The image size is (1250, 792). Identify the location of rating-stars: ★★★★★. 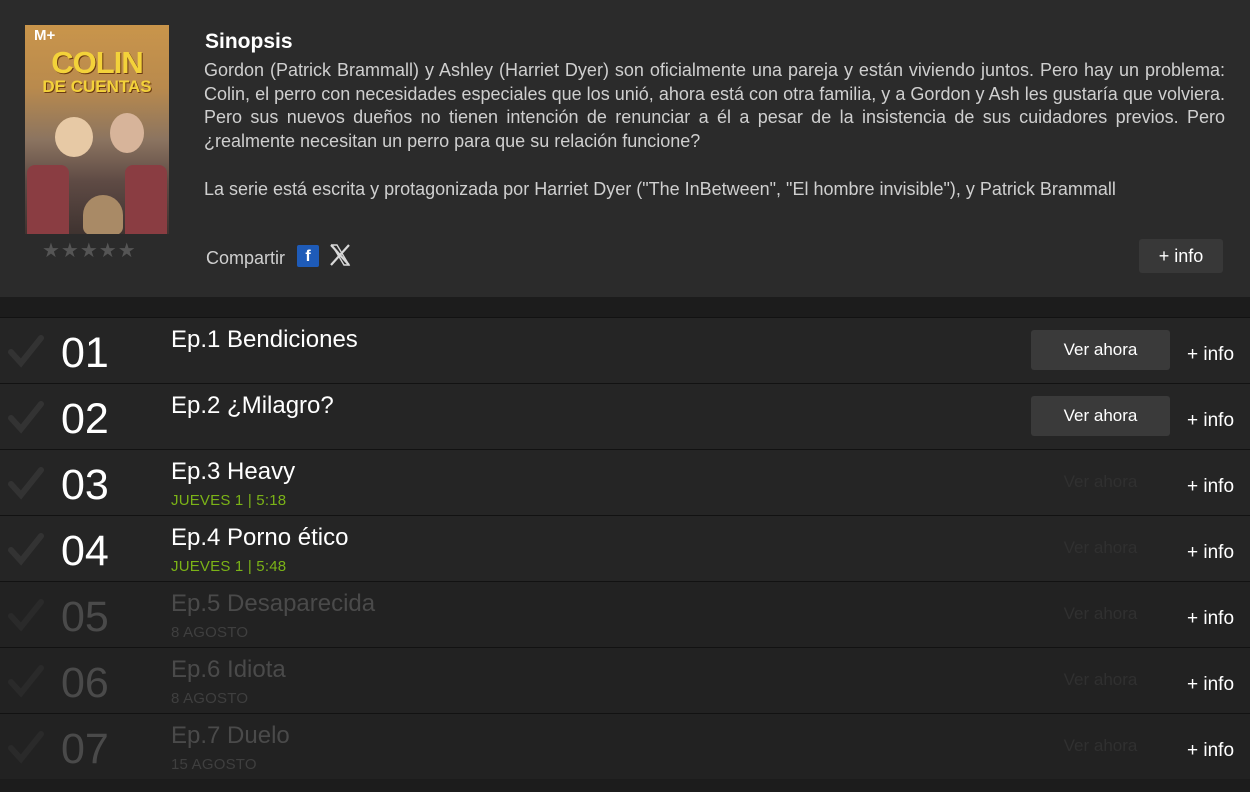
(89, 250).